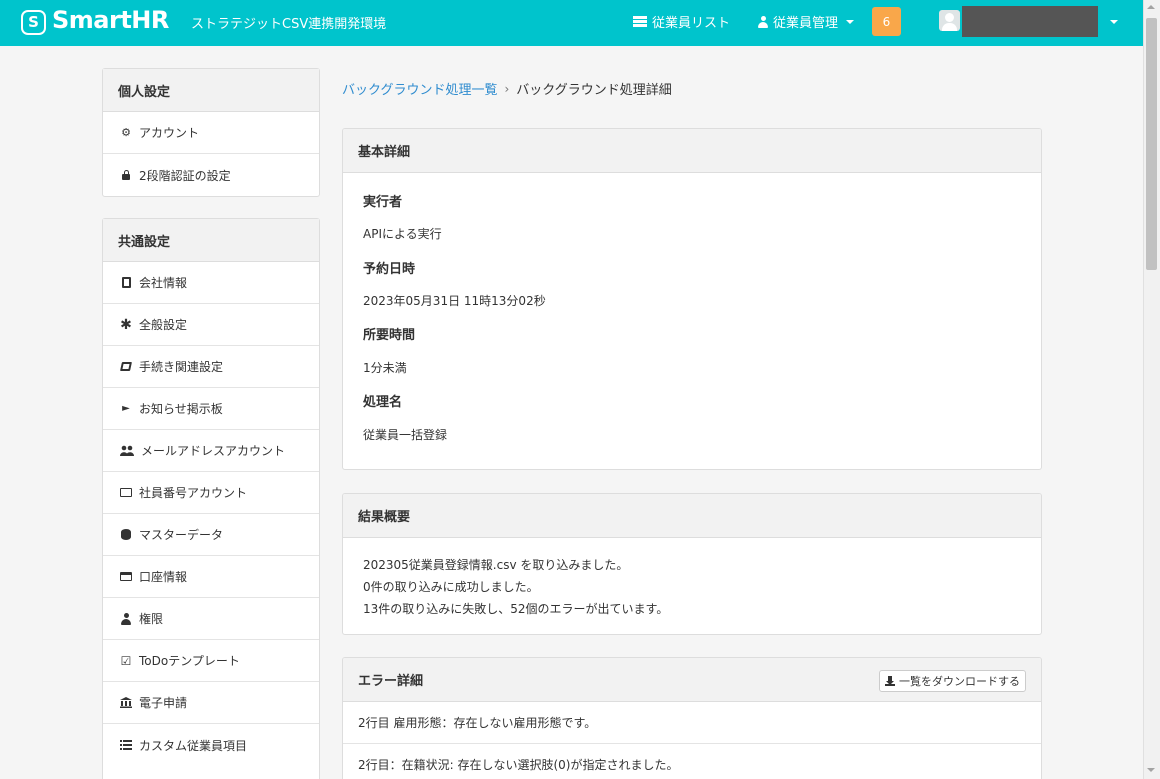 The image size is (1160, 779). I want to click on user-icon, so click(763, 21).